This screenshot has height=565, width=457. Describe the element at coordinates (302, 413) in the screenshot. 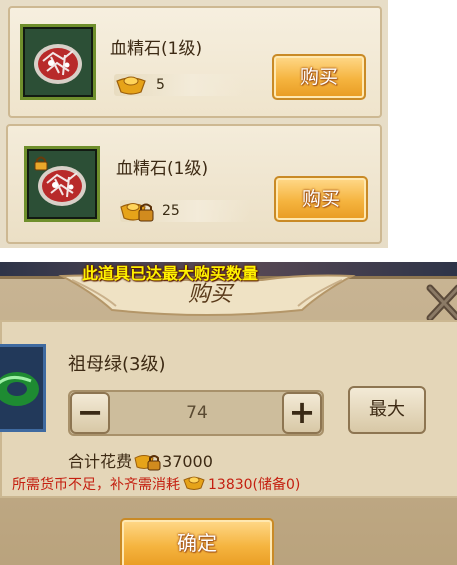

I see `plus-button: +` at that location.